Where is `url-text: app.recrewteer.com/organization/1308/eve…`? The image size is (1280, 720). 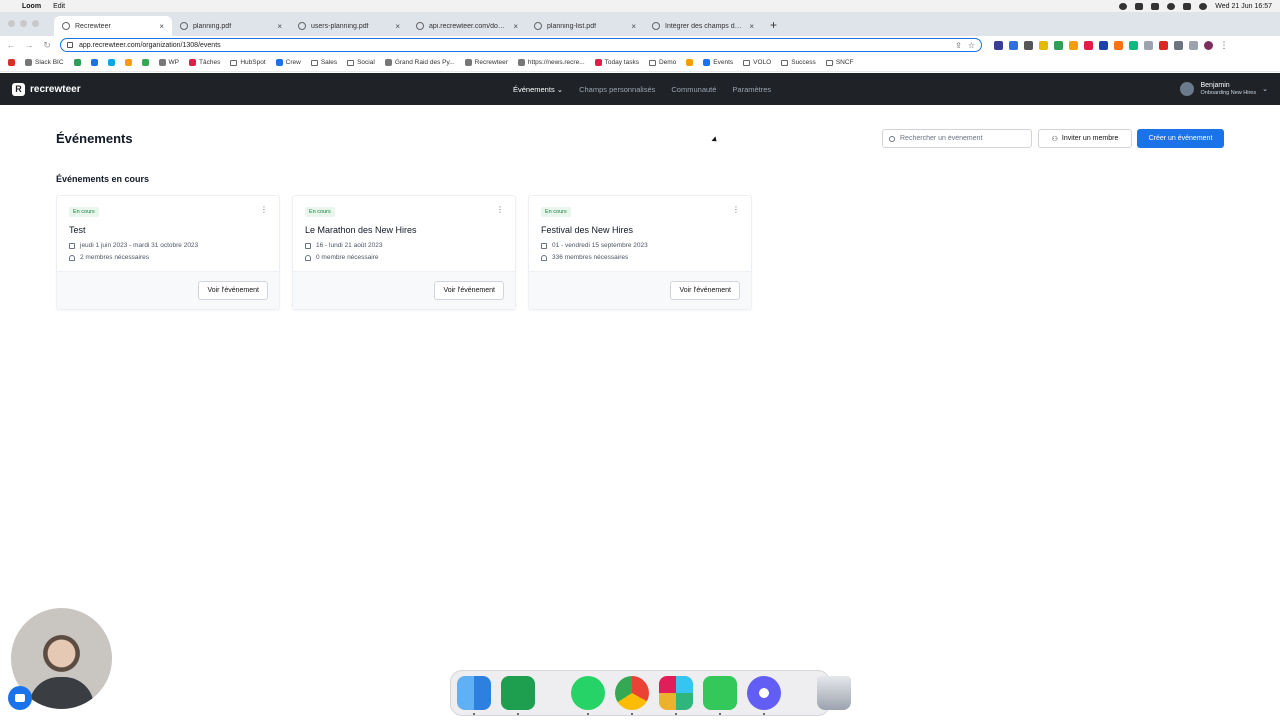
url-text: app.recrewteer.com/organization/1308/eve… is located at coordinates (514, 45).